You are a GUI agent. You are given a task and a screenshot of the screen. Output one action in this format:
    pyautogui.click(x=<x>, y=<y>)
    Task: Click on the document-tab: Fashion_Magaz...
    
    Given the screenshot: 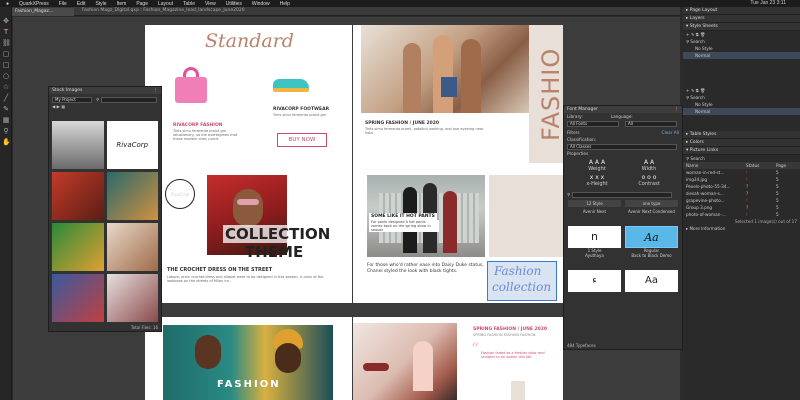 What is the action you would take?
    pyautogui.click(x=43, y=12)
    